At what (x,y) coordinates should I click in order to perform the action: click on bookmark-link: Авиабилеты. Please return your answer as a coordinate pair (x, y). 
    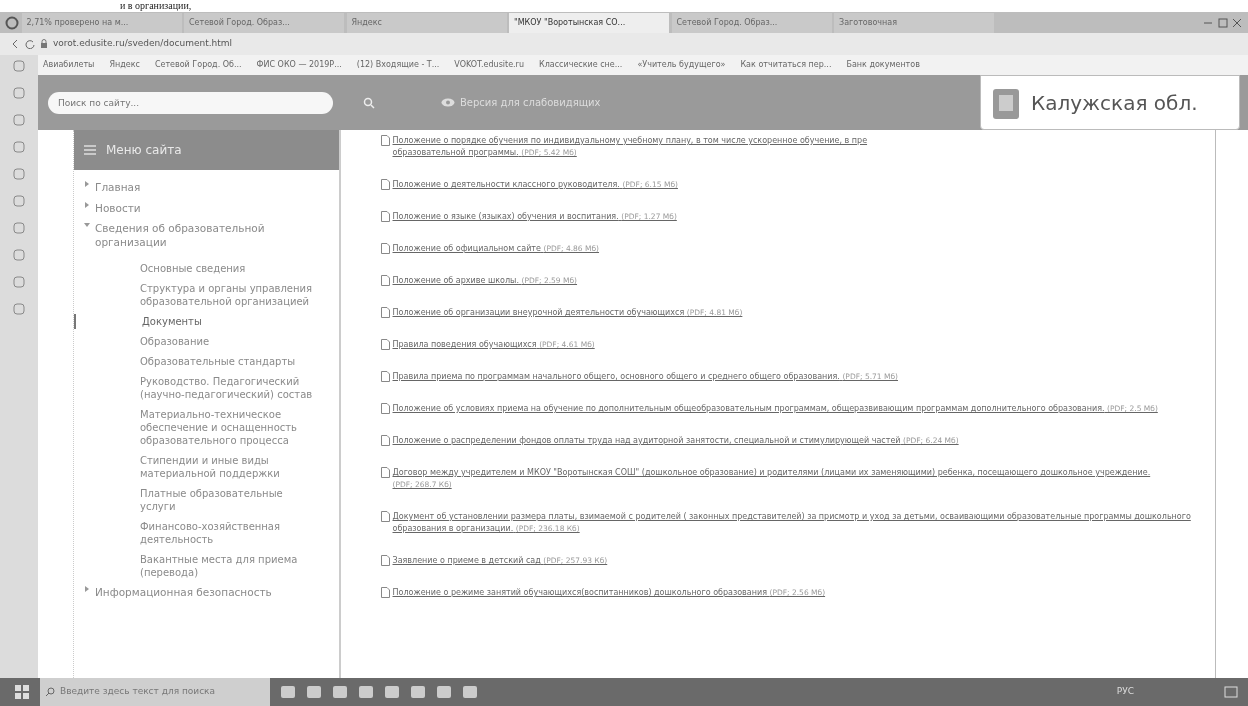
    Looking at the image, I should click on (69, 65).